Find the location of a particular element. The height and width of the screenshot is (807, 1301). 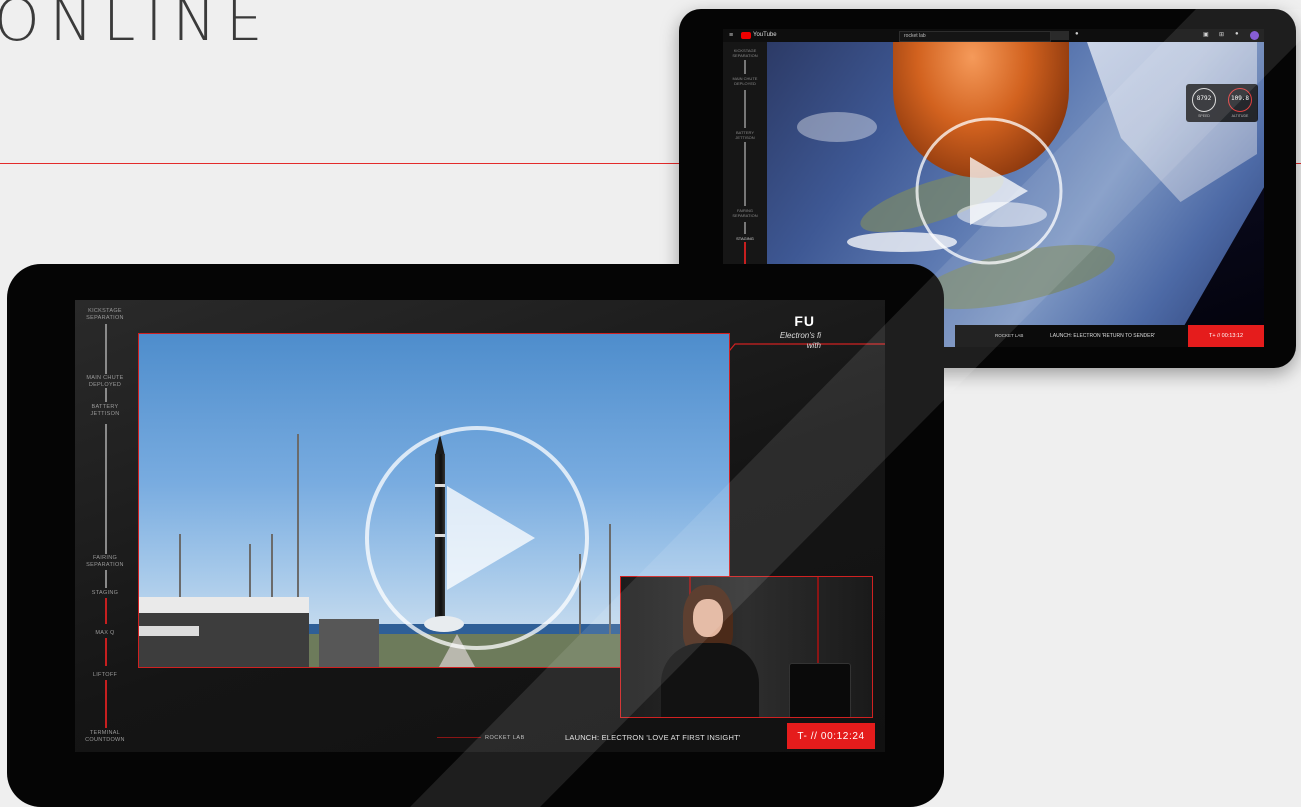

avatar is located at coordinates (1254, 35).